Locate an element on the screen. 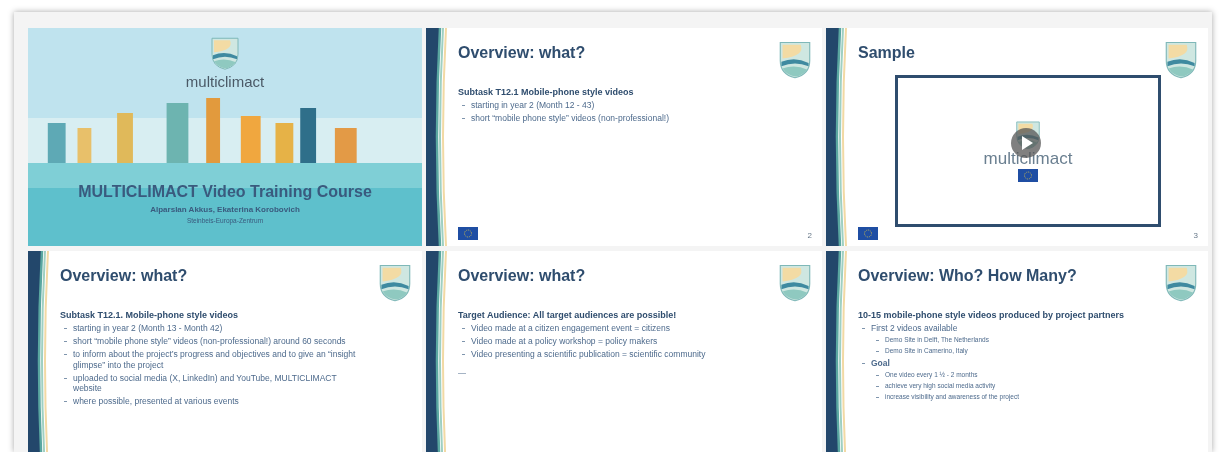 Image resolution: width=1222 pixels, height=462 pixels. bullet-text: First 2 videos available is located at coordinates (914, 328).